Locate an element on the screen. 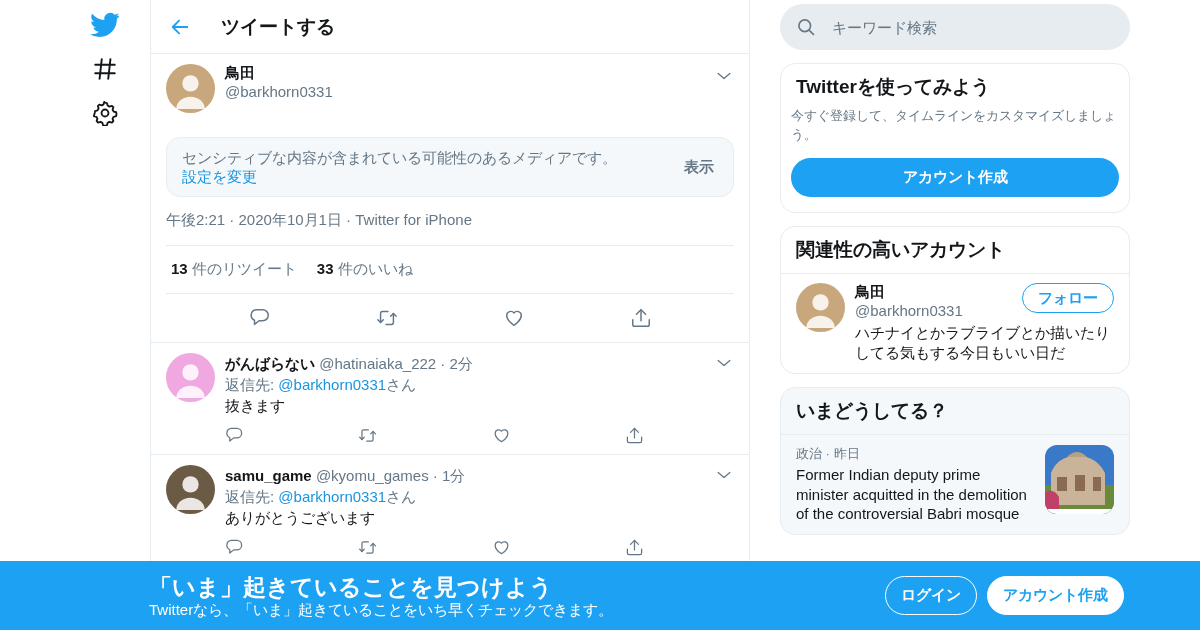  tweet-timestamp: 午後2:21 · 2020年10月1日 · Twitter for iPhone is located at coordinates (450, 221).